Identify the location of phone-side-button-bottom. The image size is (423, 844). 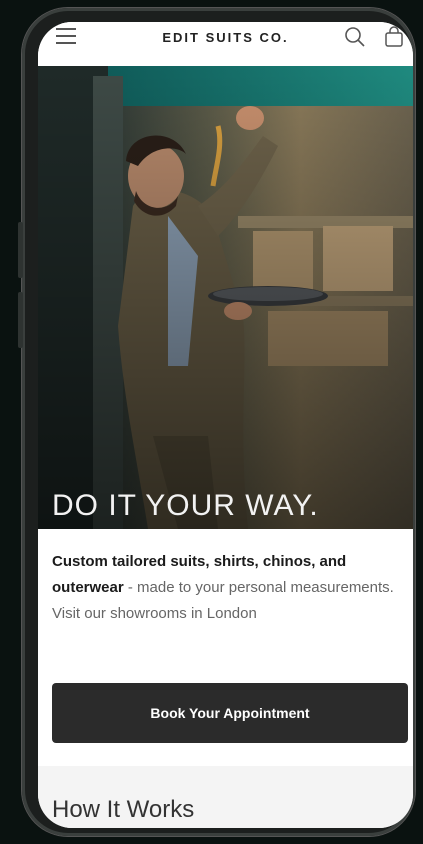
(20, 320).